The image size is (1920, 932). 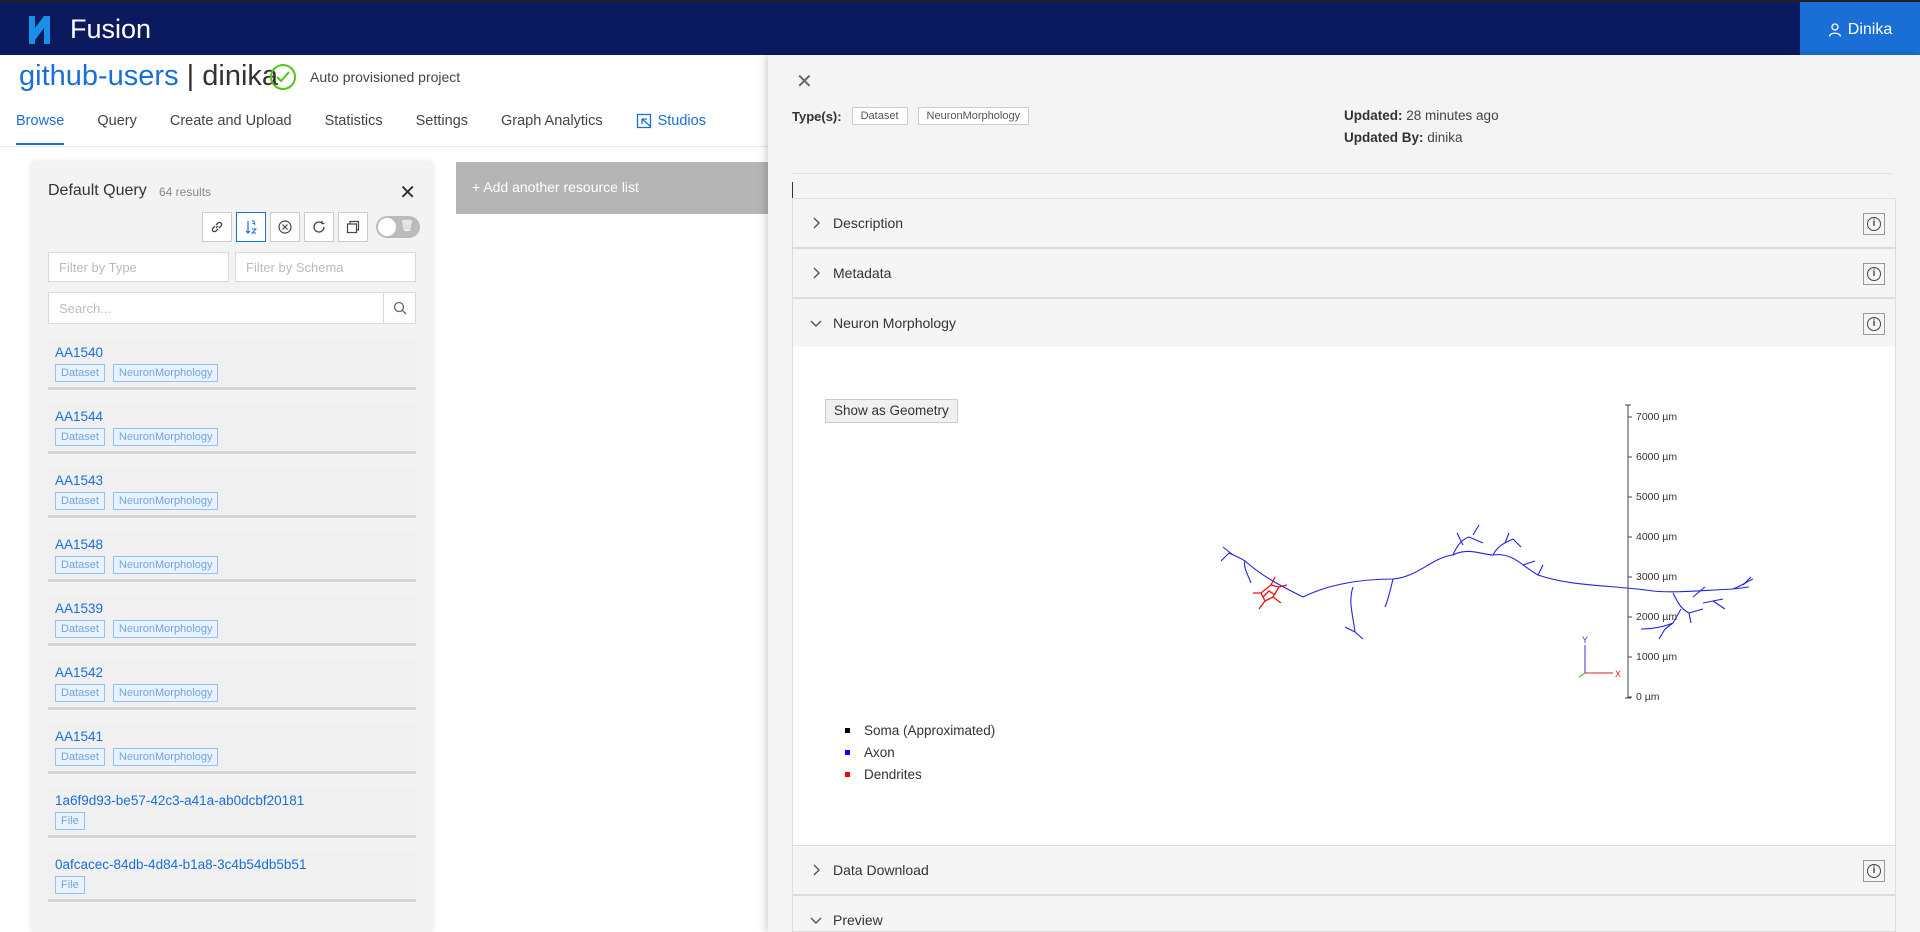 I want to click on close-drawer-icon: ✕, so click(x=804, y=81).